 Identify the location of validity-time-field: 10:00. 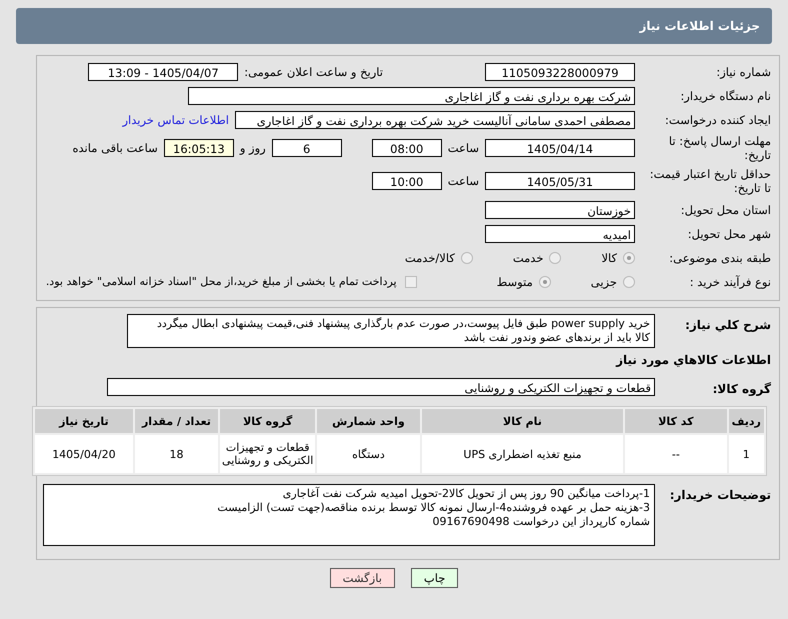
(407, 181).